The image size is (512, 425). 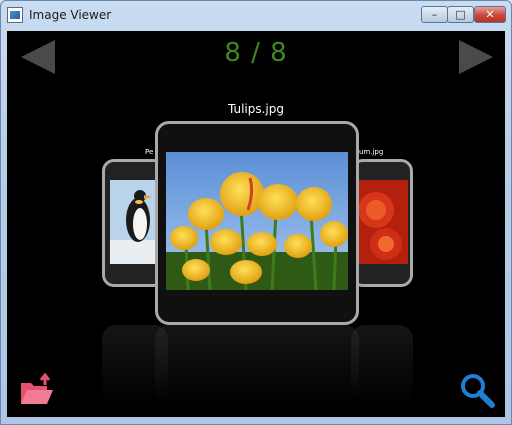 What do you see at coordinates (476, 57) in the screenshot?
I see `right-arrow-icon` at bounding box center [476, 57].